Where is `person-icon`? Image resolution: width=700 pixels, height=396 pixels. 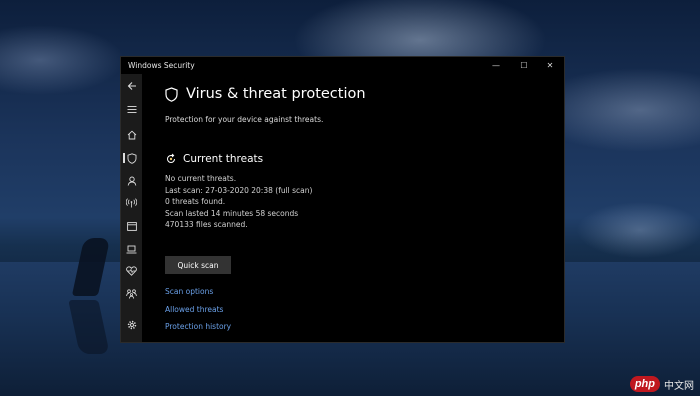 person-icon is located at coordinates (131, 181).